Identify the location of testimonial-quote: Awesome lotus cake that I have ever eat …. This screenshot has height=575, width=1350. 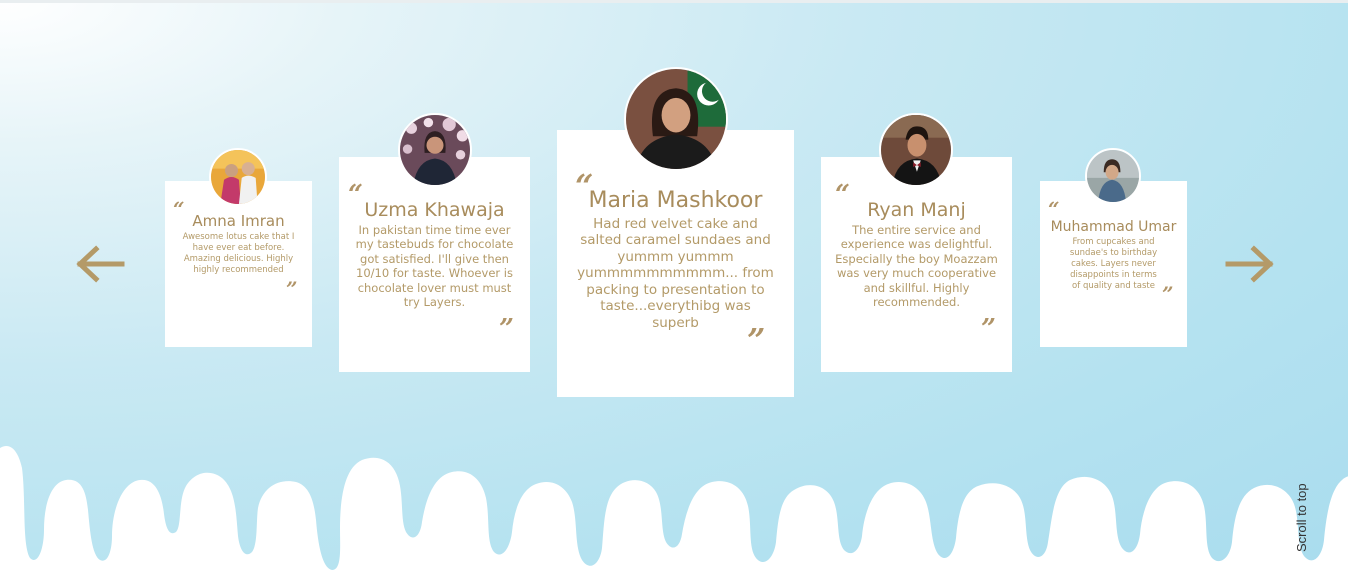
(238, 253).